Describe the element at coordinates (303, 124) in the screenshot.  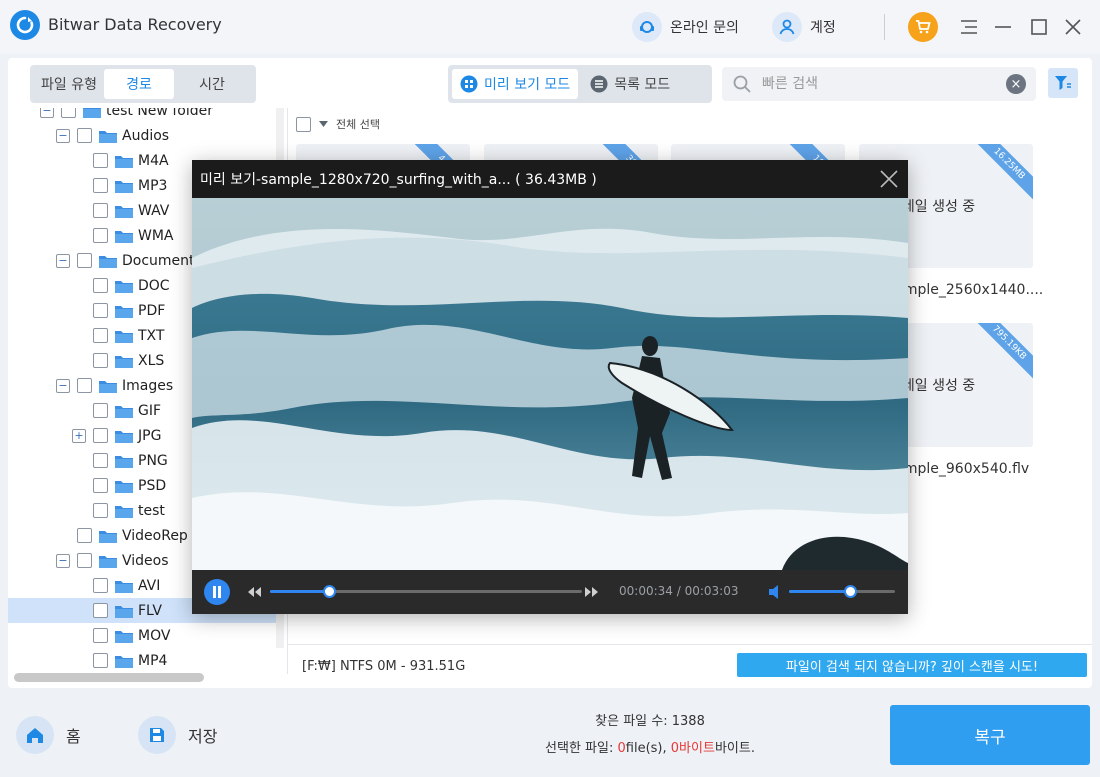
I see `select-all-checkbox` at that location.